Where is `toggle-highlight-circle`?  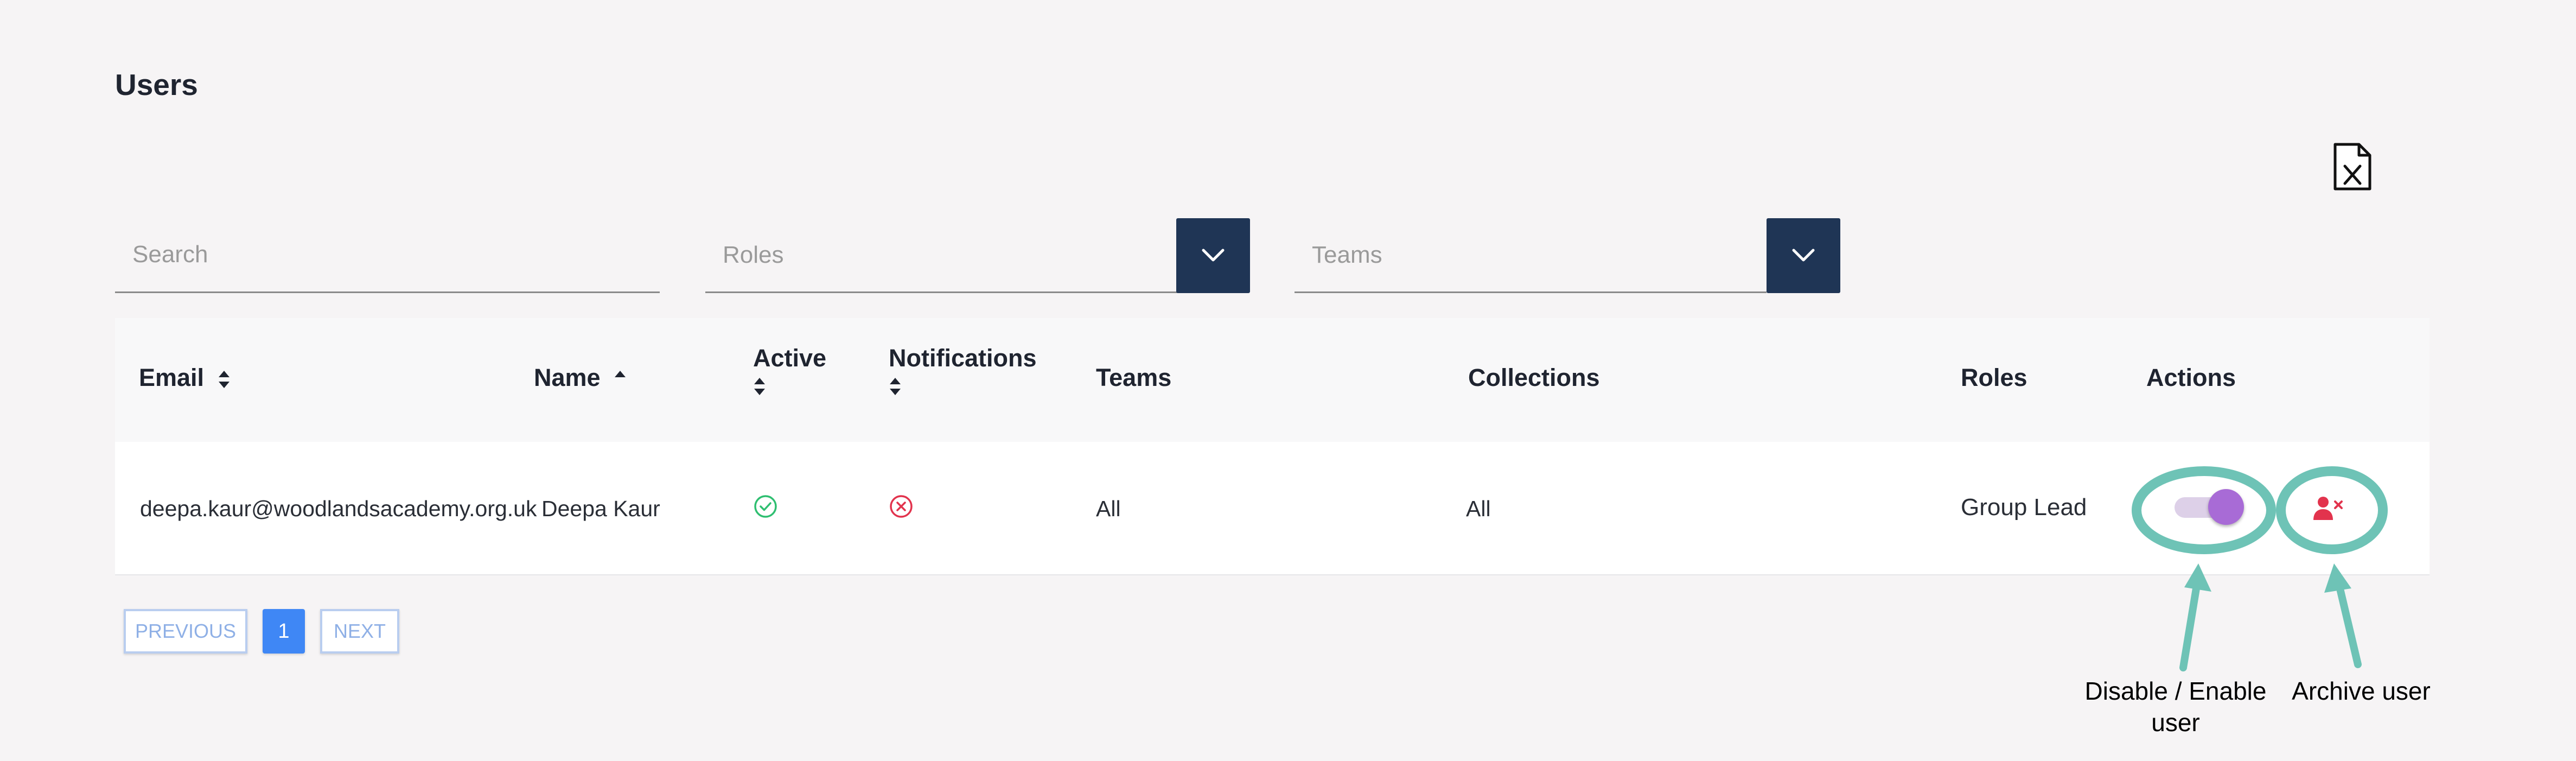 toggle-highlight-circle is located at coordinates (2204, 510).